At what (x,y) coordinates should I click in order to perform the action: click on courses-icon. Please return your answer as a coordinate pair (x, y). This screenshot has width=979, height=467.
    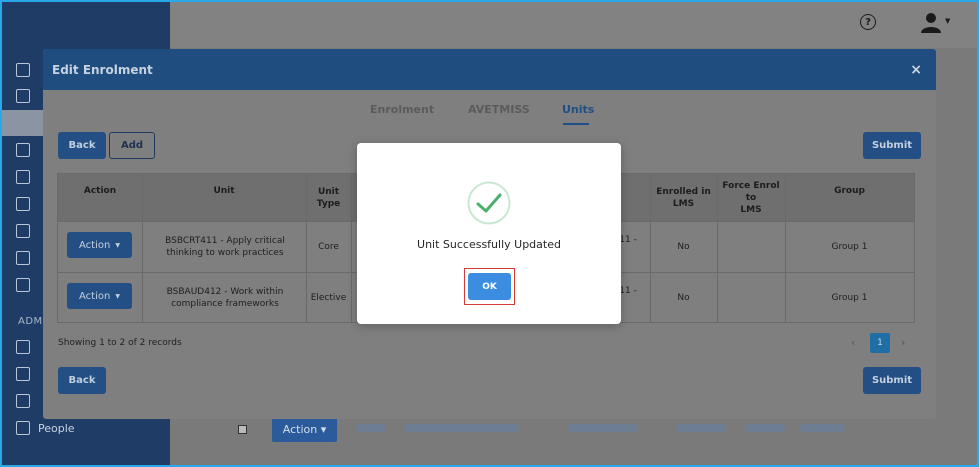
    Looking at the image, I should click on (23, 177).